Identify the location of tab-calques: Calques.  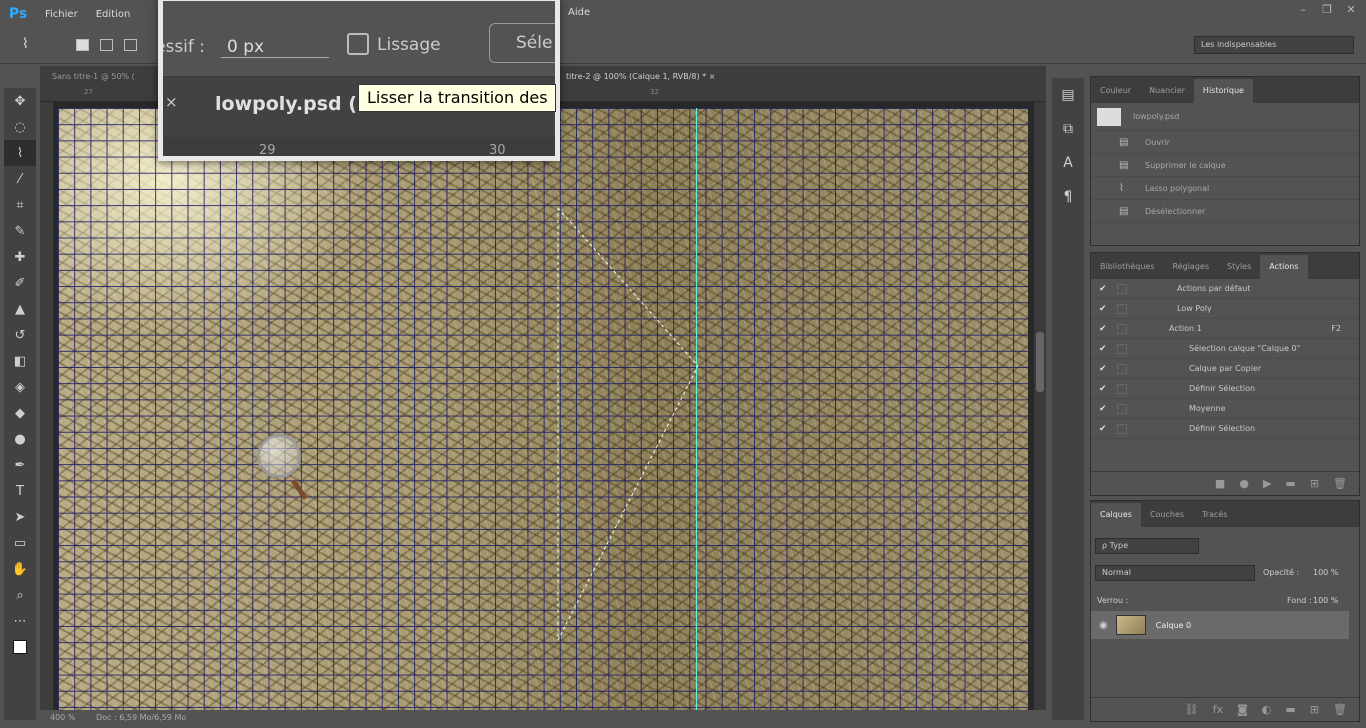
(1116, 515).